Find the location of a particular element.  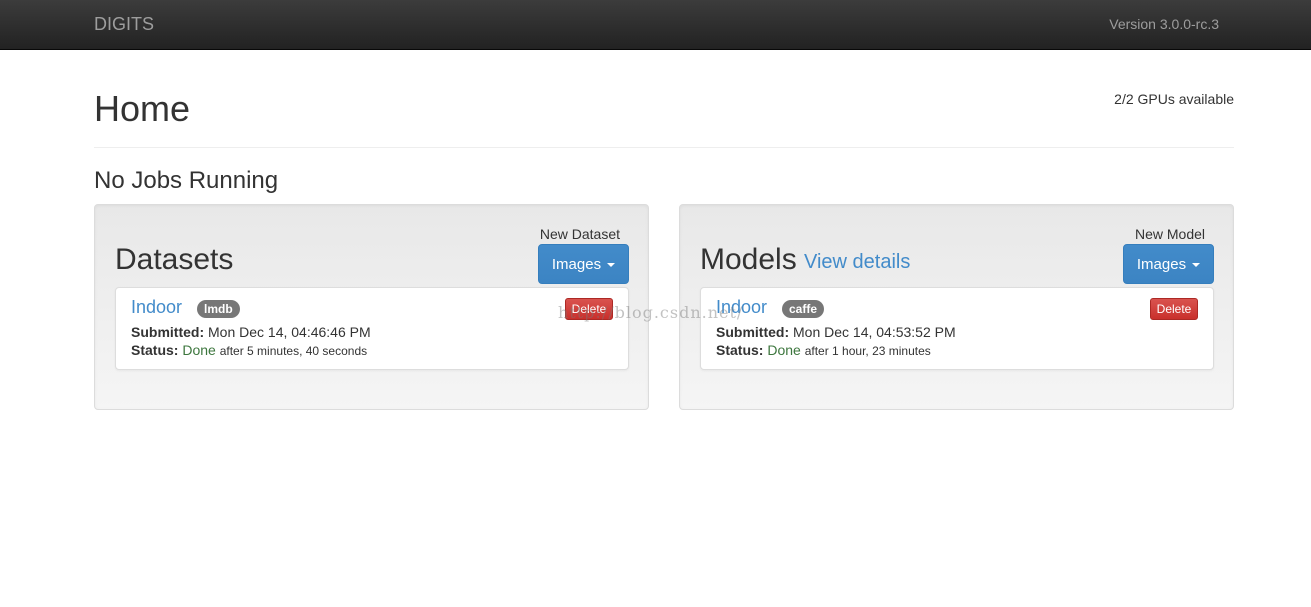

new-dataset-images-label: Images is located at coordinates (576, 264).